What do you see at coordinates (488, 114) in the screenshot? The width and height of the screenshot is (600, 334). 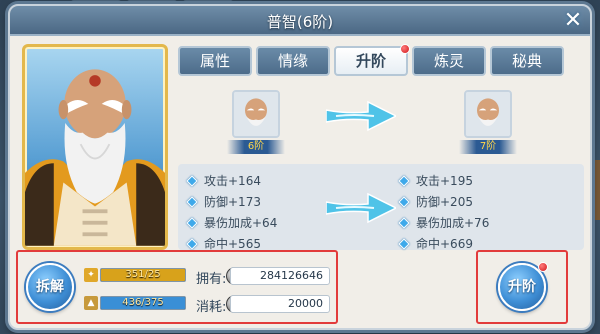 I see `next-stage-avatar` at bounding box center [488, 114].